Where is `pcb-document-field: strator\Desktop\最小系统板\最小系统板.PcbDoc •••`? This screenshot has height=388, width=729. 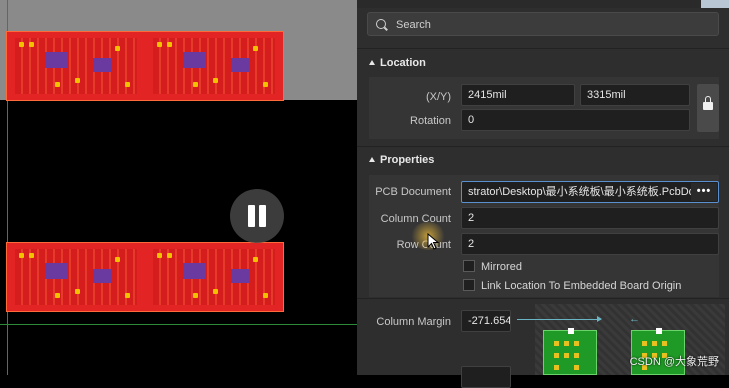 pcb-document-field: strator\Desktop\最小系统板\最小系统板.PcbDoc ••• is located at coordinates (590, 192).